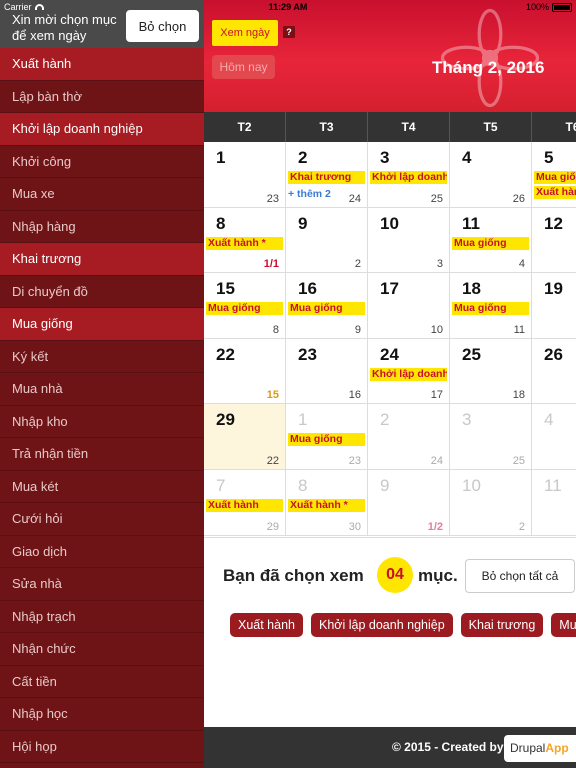 This screenshot has width=576, height=768. What do you see at coordinates (102, 519) in the screenshot?
I see `sidebar-item: Cưới hỏi` at bounding box center [102, 519].